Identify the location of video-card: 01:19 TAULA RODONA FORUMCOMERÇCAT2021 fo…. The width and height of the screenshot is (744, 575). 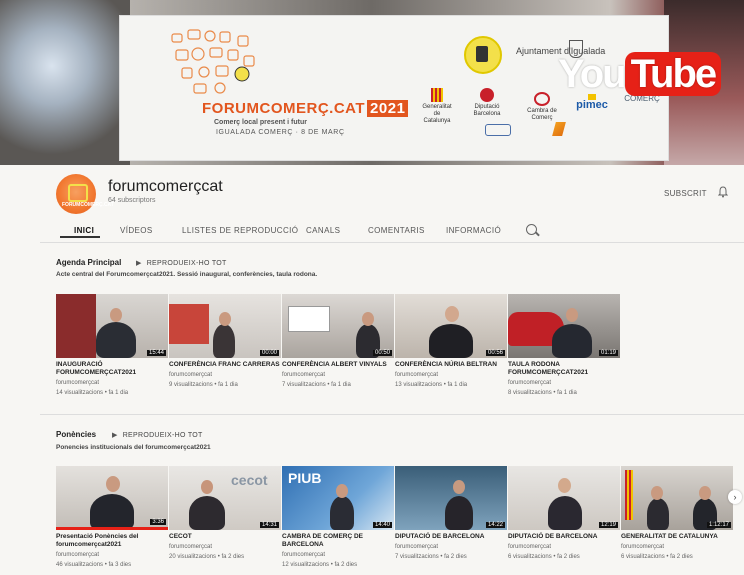
(564, 345).